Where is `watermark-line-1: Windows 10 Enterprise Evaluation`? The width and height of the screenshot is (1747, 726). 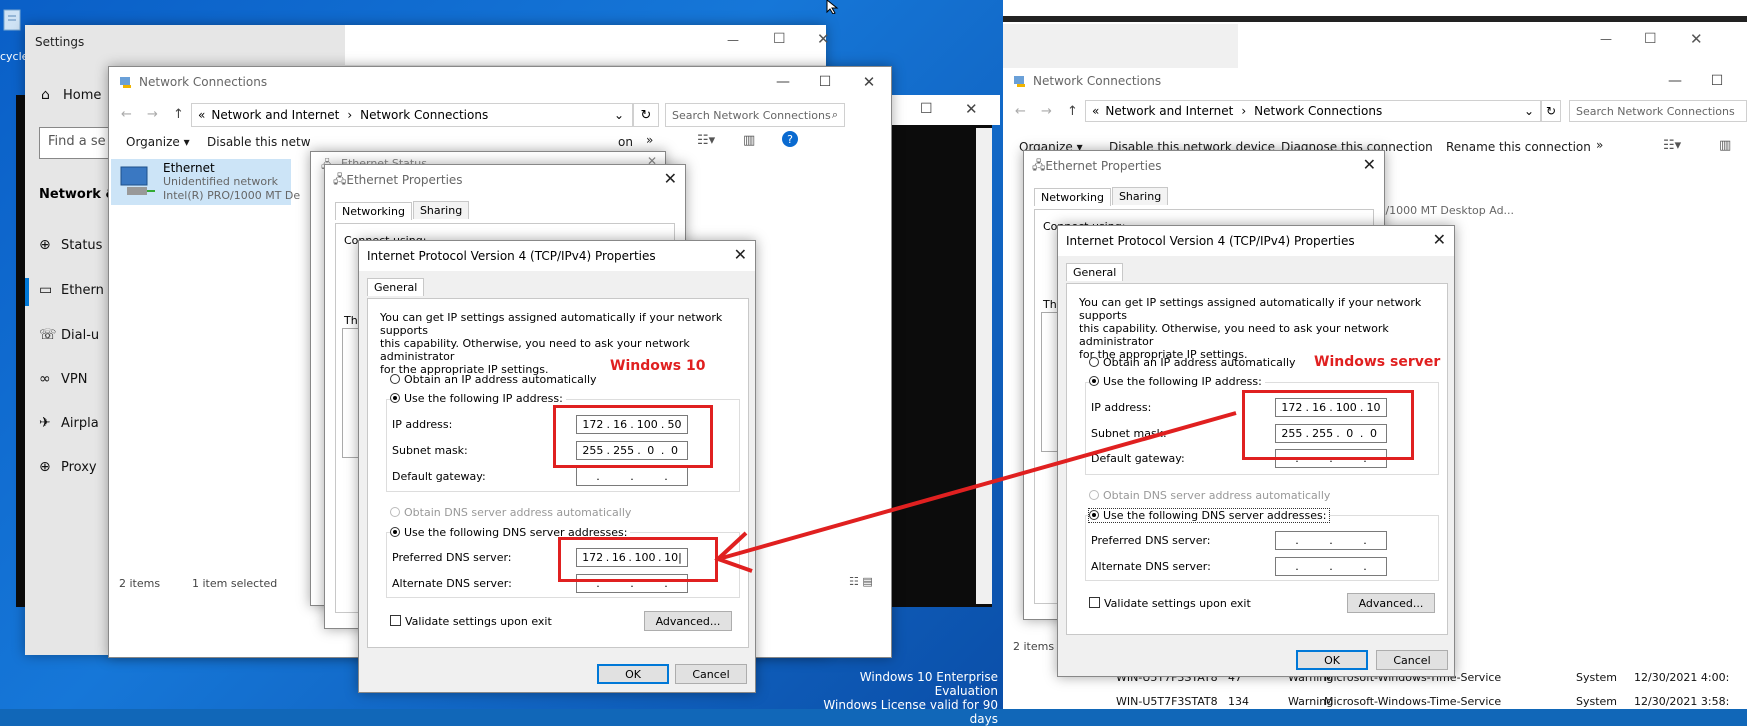 watermark-line-1: Windows 10 Enterprise Evaluation is located at coordinates (928, 684).